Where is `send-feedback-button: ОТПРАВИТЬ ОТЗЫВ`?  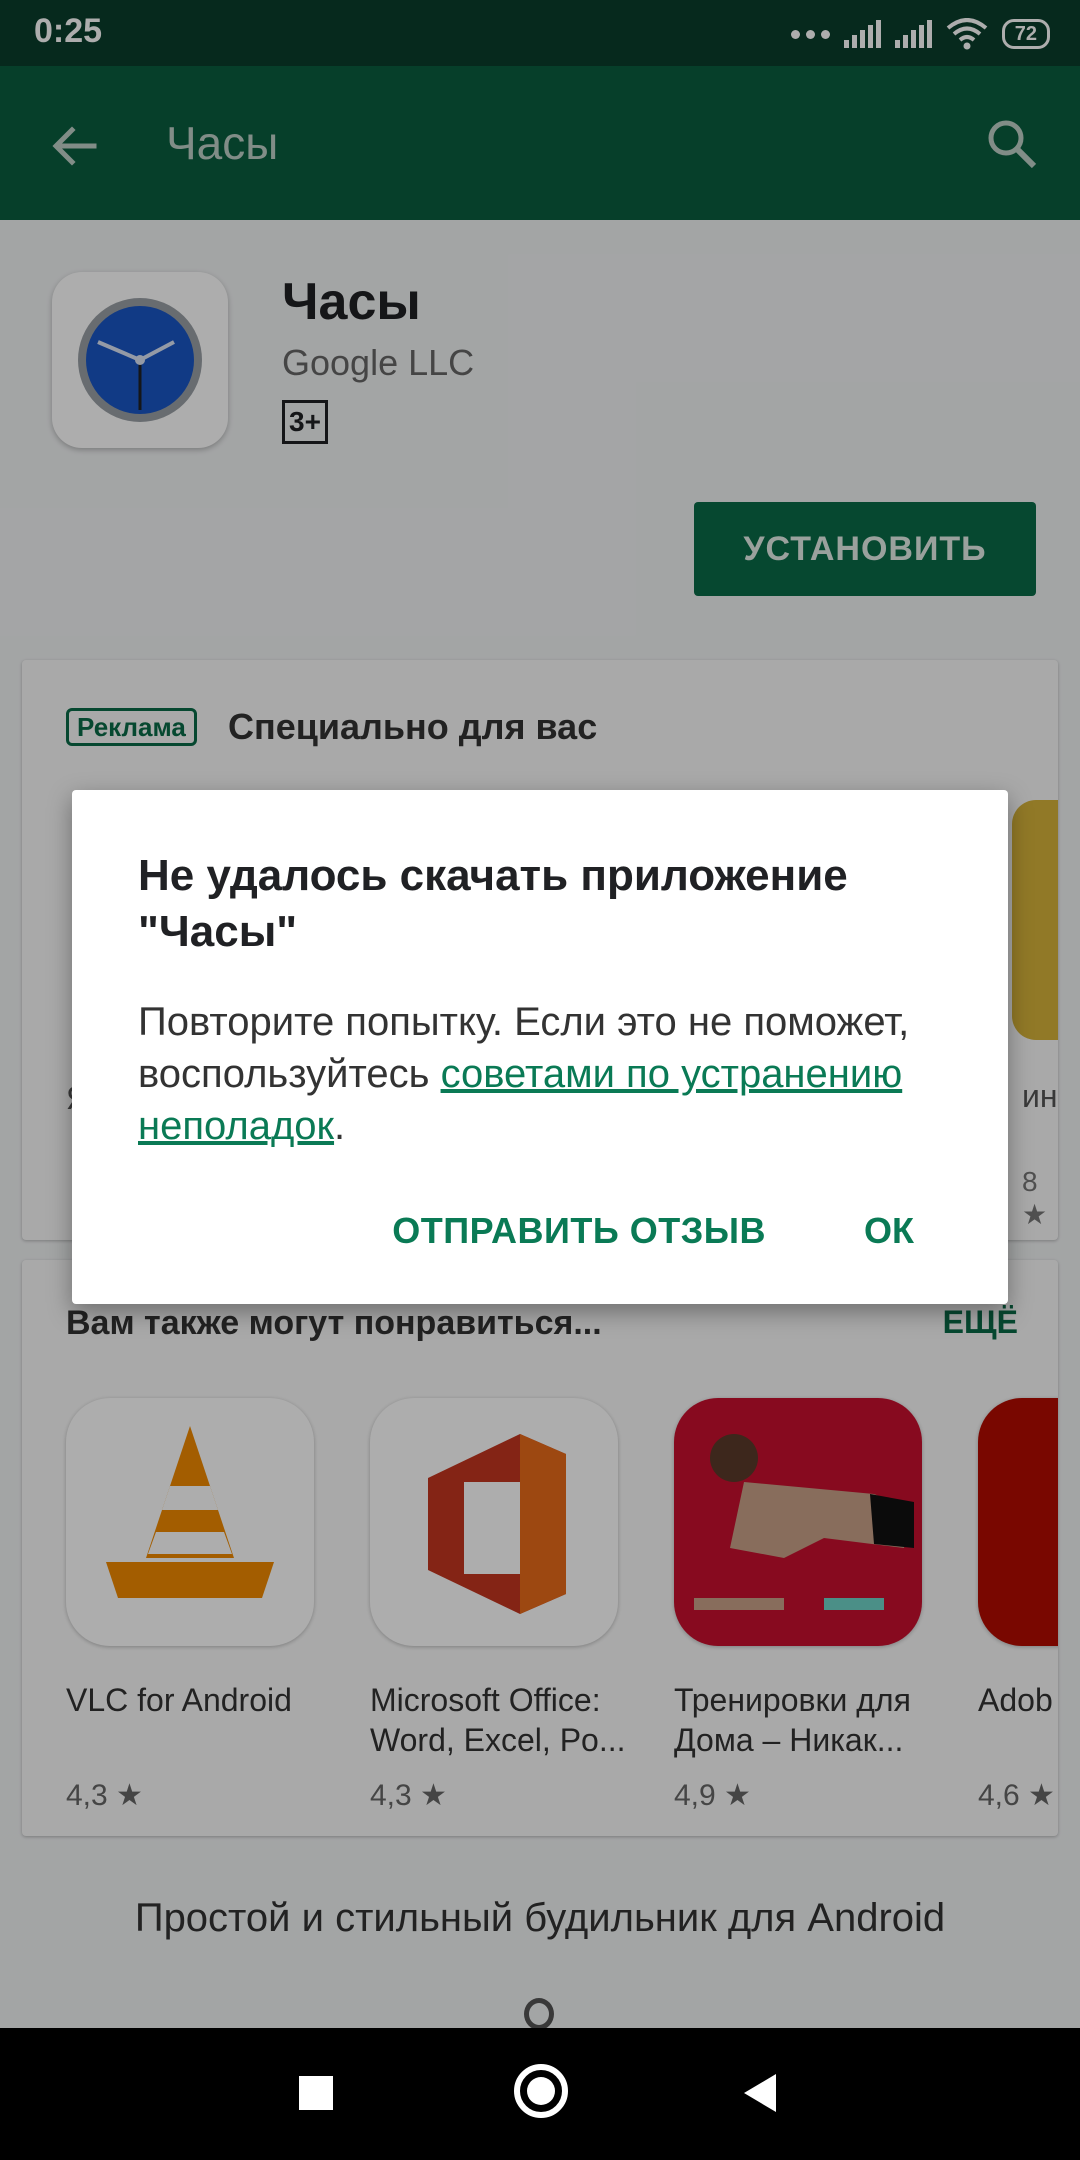 send-feedback-button: ОТПРАВИТЬ ОТЗЫВ is located at coordinates (579, 1231).